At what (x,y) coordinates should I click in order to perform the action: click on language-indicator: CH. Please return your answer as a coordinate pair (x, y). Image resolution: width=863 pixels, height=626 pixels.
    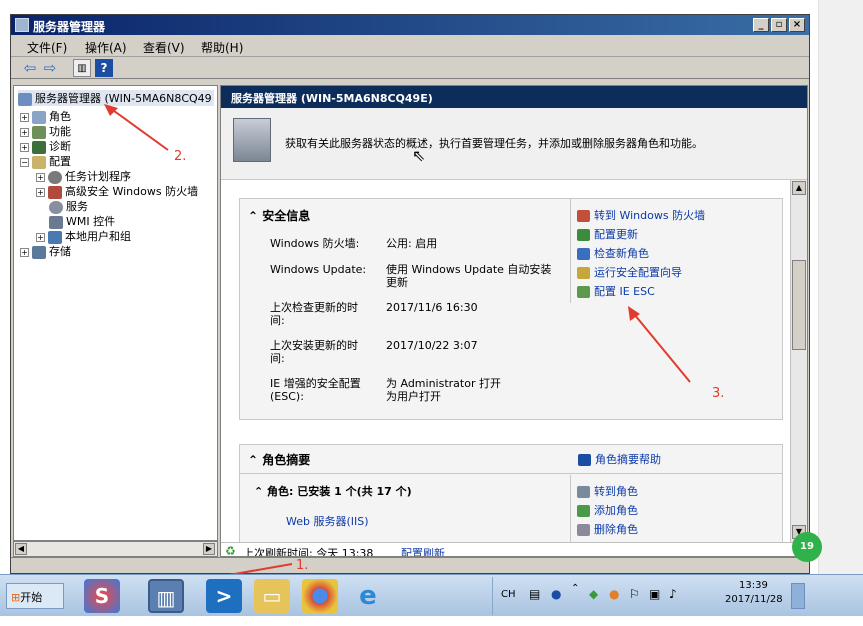
    Looking at the image, I should click on (508, 594).